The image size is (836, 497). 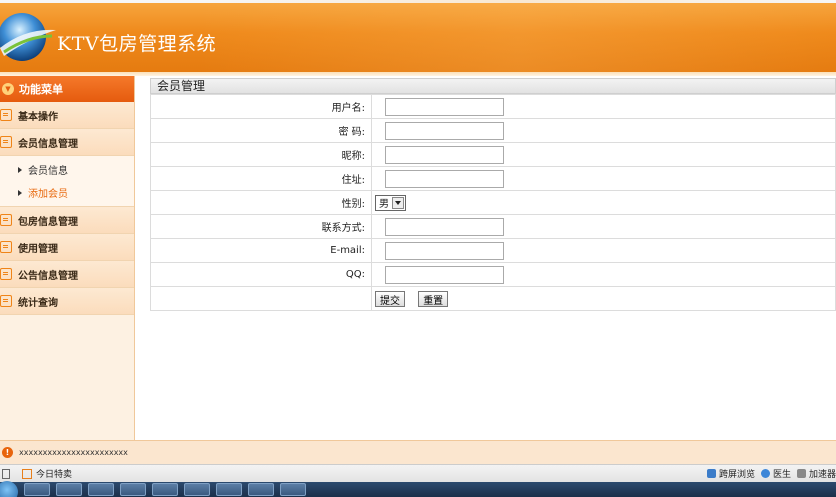 I want to click on today-sale-link: 今日特卖, so click(x=54, y=473).